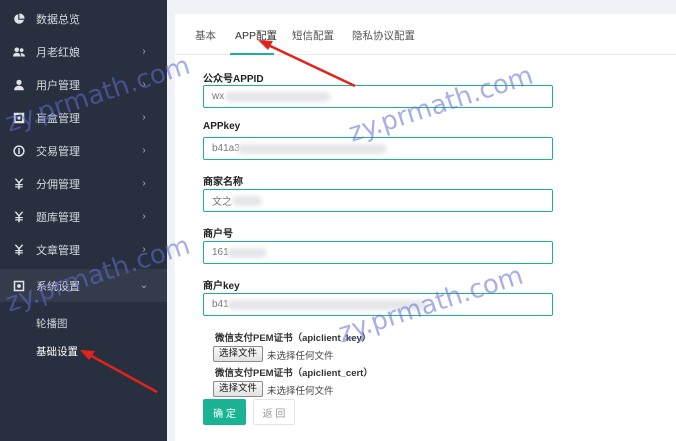  I want to click on choose-file-key-button: 选择文件, so click(238, 354).